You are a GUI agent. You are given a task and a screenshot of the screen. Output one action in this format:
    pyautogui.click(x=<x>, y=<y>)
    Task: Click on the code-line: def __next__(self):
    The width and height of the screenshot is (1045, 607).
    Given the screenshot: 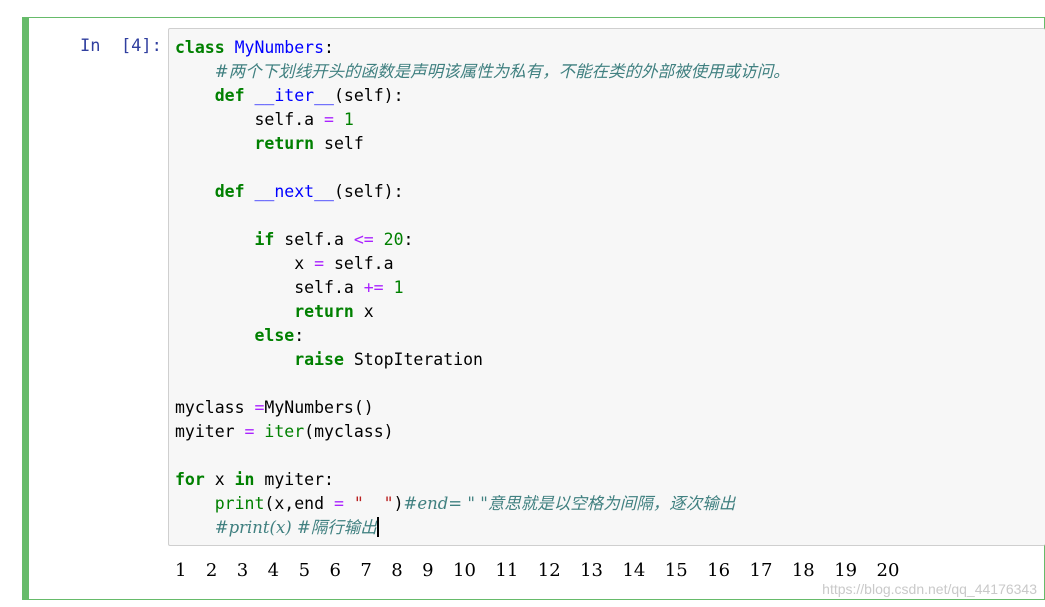 What is the action you would take?
    pyautogui.click(x=482, y=192)
    